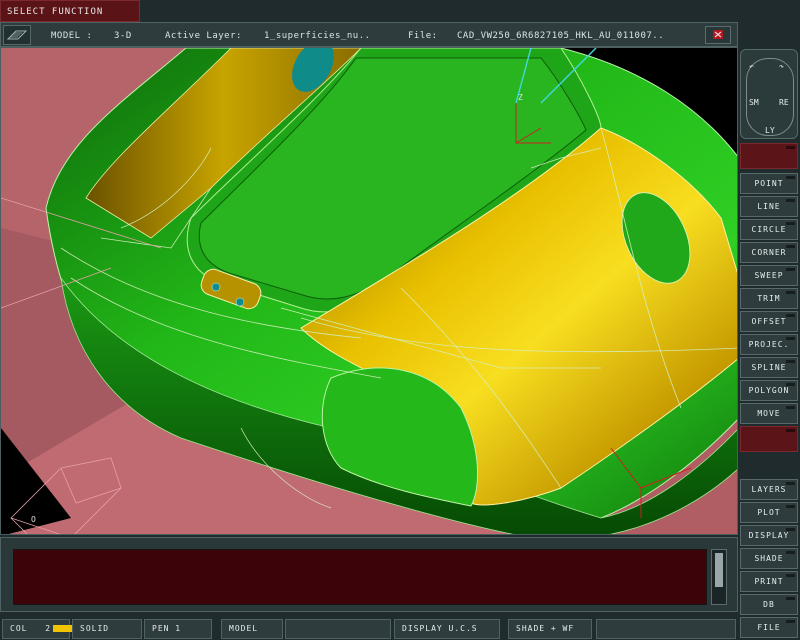 The image size is (800, 640). I want to click on point-button: POINT, so click(769, 183).